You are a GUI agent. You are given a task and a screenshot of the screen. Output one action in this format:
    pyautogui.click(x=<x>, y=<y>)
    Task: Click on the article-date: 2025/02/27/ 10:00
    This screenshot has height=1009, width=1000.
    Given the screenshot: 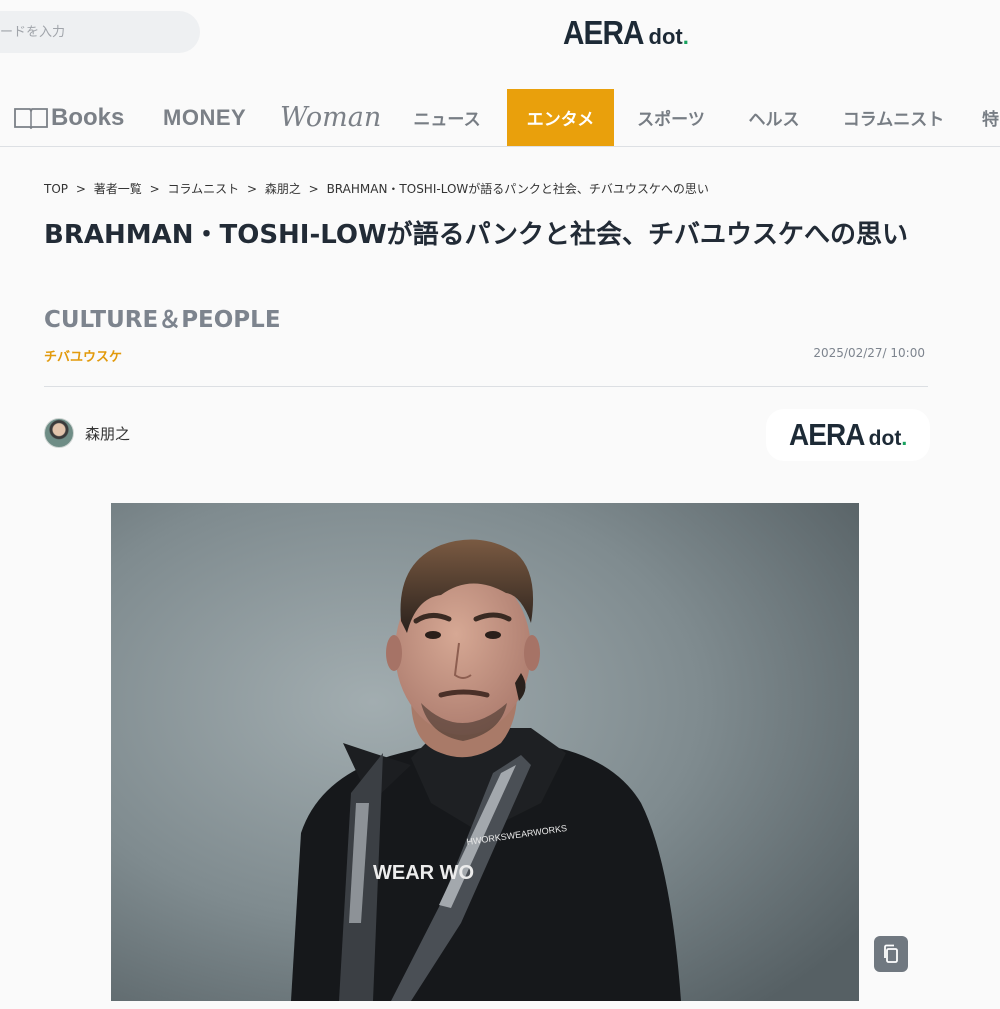 What is the action you would take?
    pyautogui.click(x=869, y=353)
    